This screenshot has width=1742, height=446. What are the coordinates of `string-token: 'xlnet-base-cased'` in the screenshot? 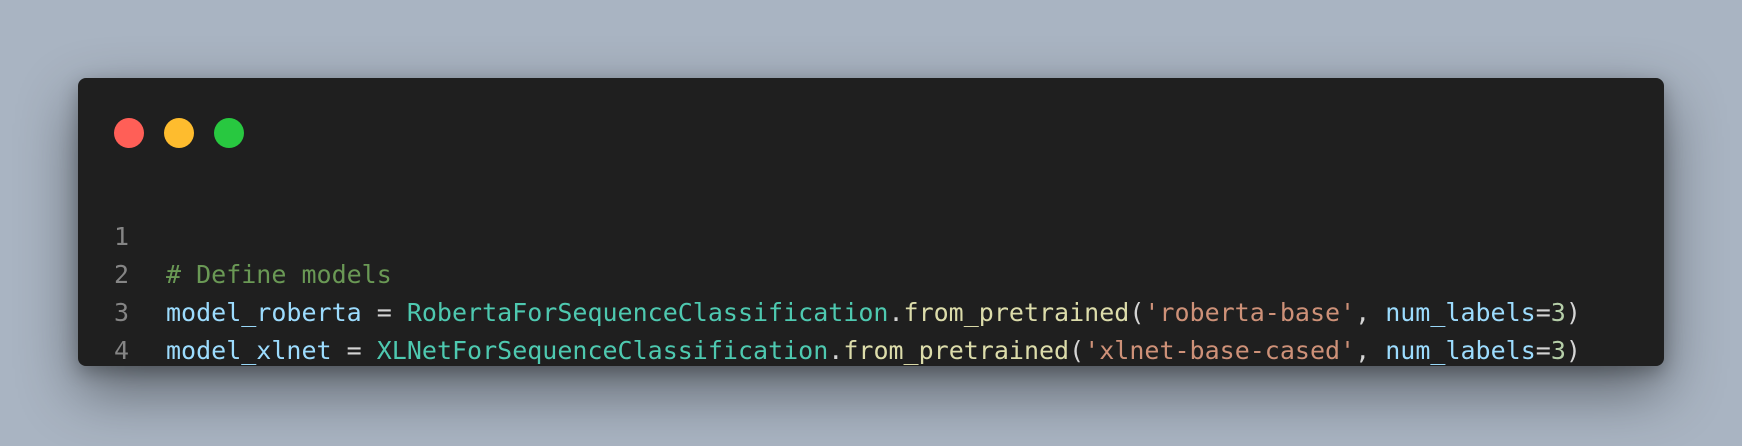 It's located at (1220, 350).